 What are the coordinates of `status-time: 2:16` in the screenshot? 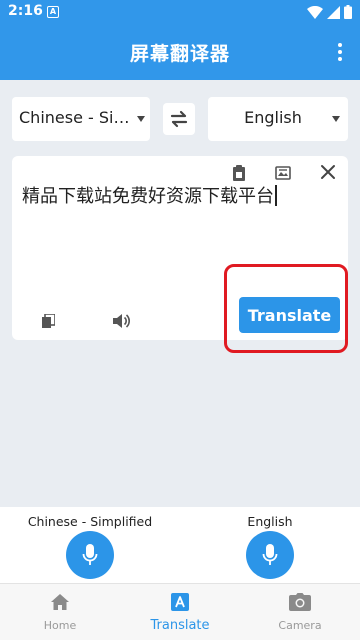 It's located at (25, 11).